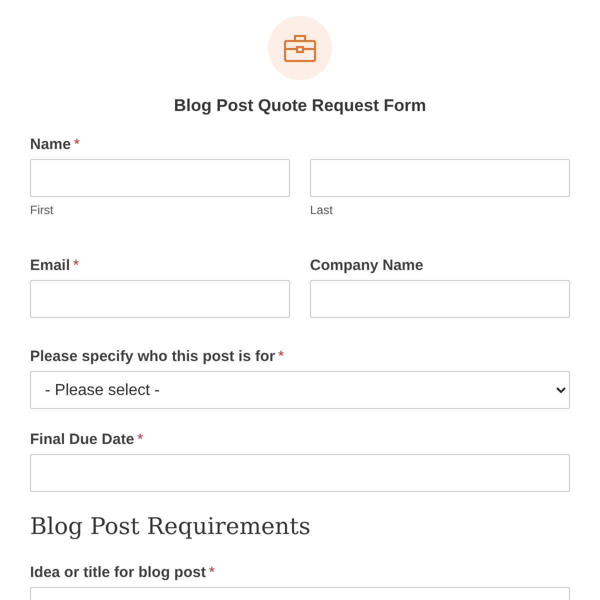 The image size is (600, 600). I want to click on field-label: Company Name, so click(367, 265).